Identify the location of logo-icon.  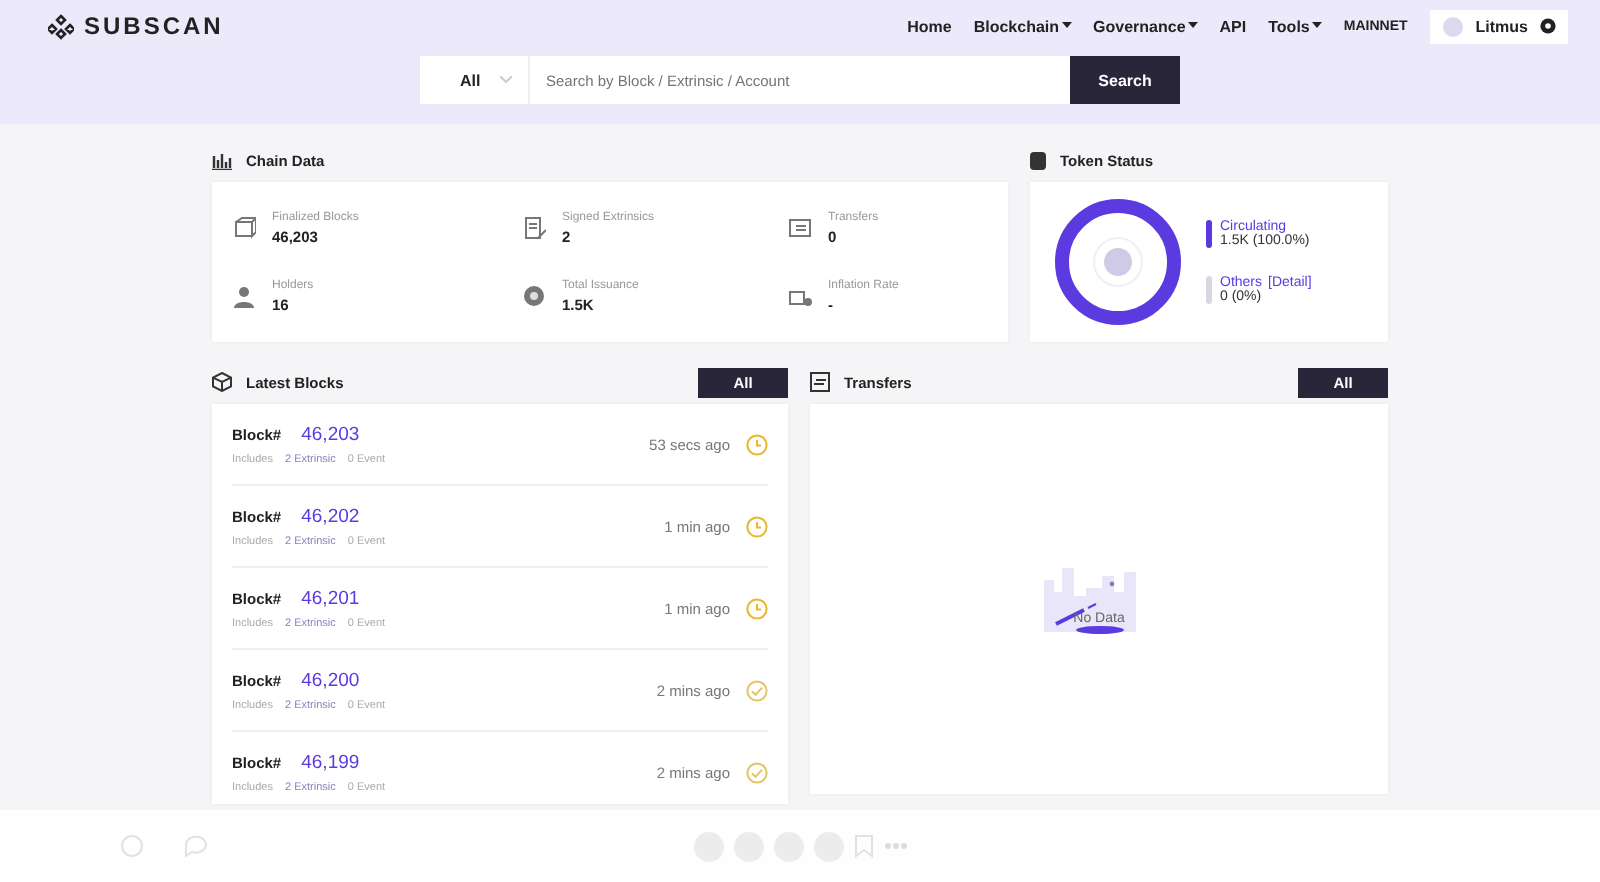
(61, 26).